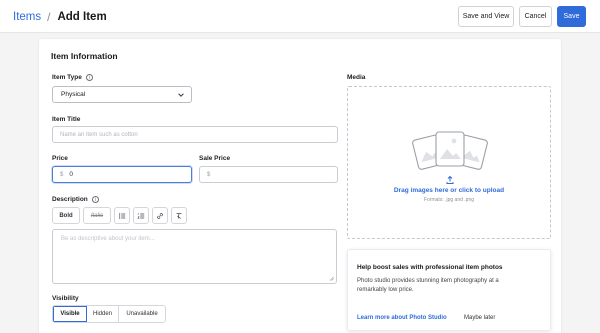 This screenshot has width=600, height=333. What do you see at coordinates (60, 158) in the screenshot?
I see `price-label: Price` at bounding box center [60, 158].